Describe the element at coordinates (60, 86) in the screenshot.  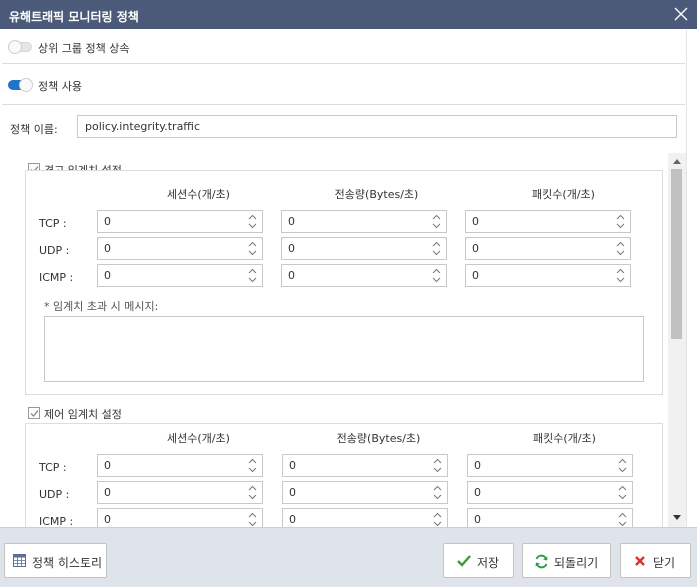
I see `use-policy-label: 정책 사용` at that location.